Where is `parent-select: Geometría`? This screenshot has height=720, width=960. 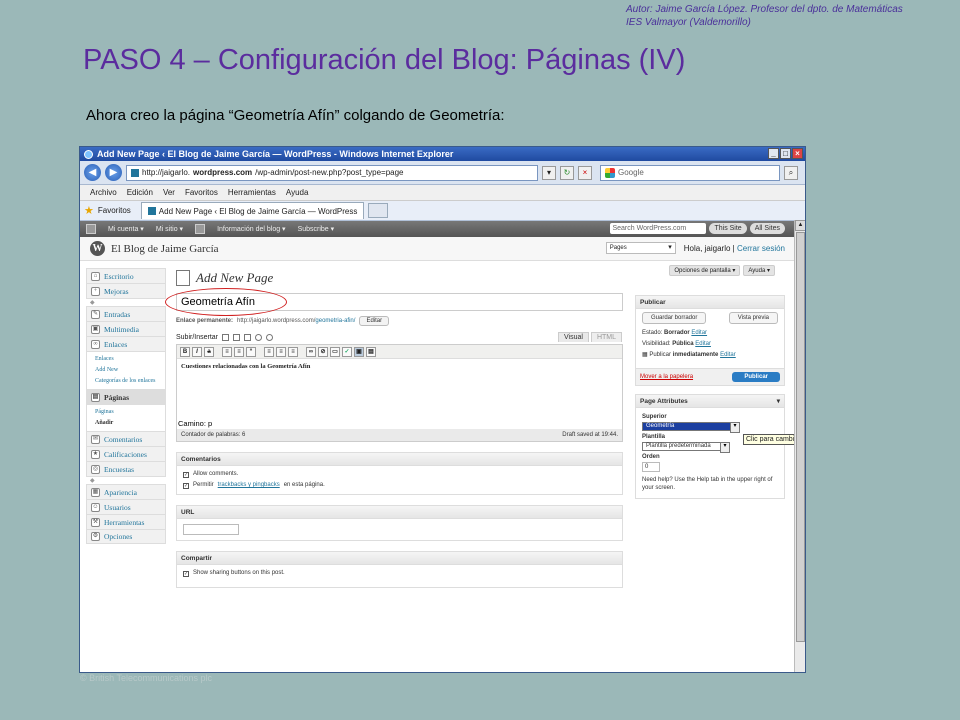 parent-select: Geometría is located at coordinates (691, 427).